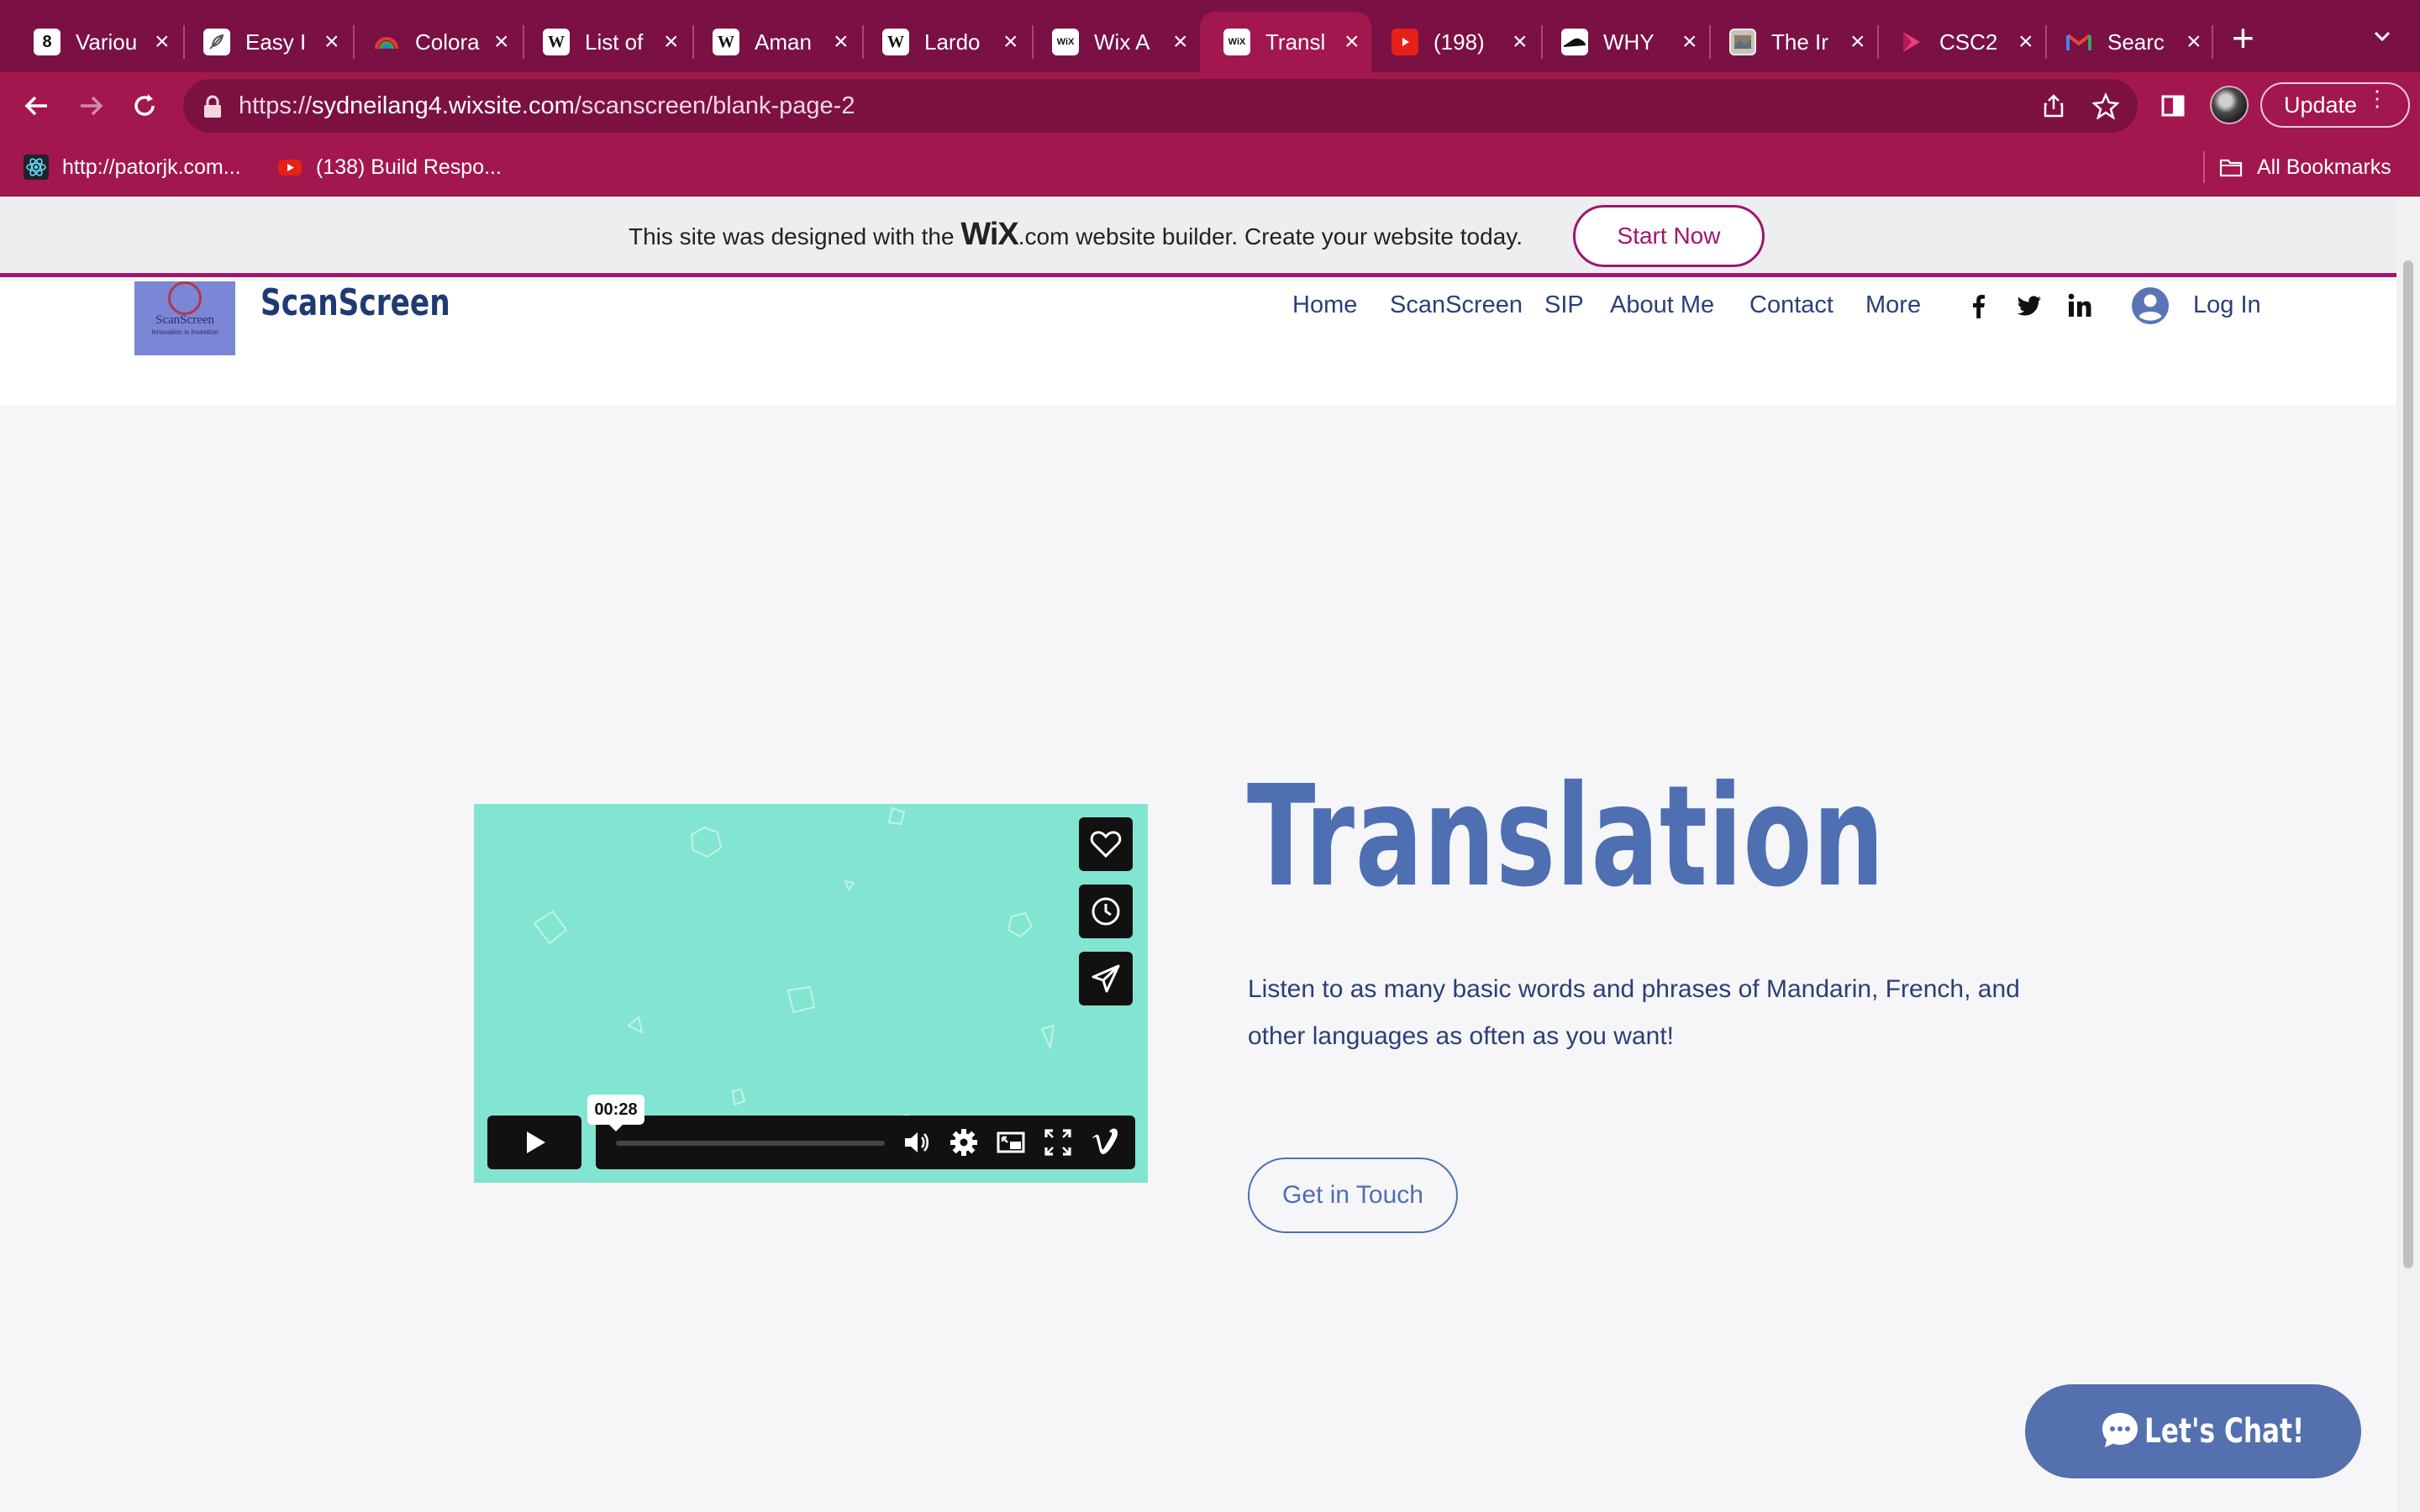  Describe the element at coordinates (605, 42) in the screenshot. I see `tab-list-of: W List of ×` at that location.